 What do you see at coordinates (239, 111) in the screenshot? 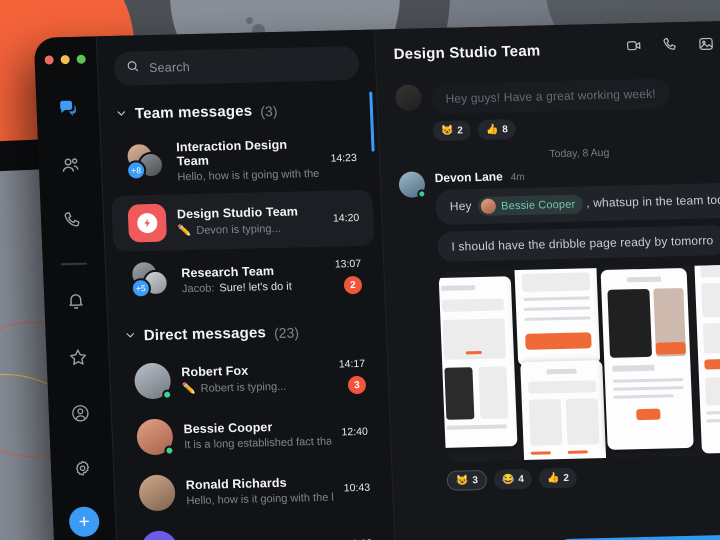
I see `team-messages-section-header: Team messages (3)` at bounding box center [239, 111].